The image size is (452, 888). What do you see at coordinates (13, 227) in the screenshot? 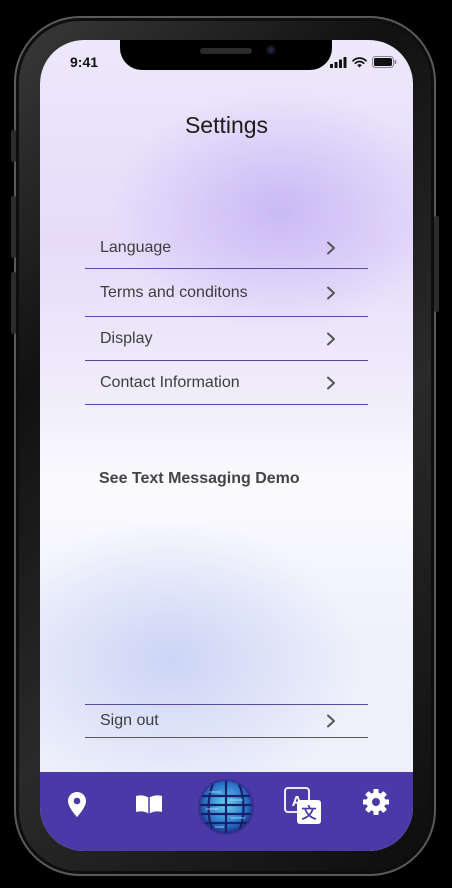
I see `volume-up-button` at bounding box center [13, 227].